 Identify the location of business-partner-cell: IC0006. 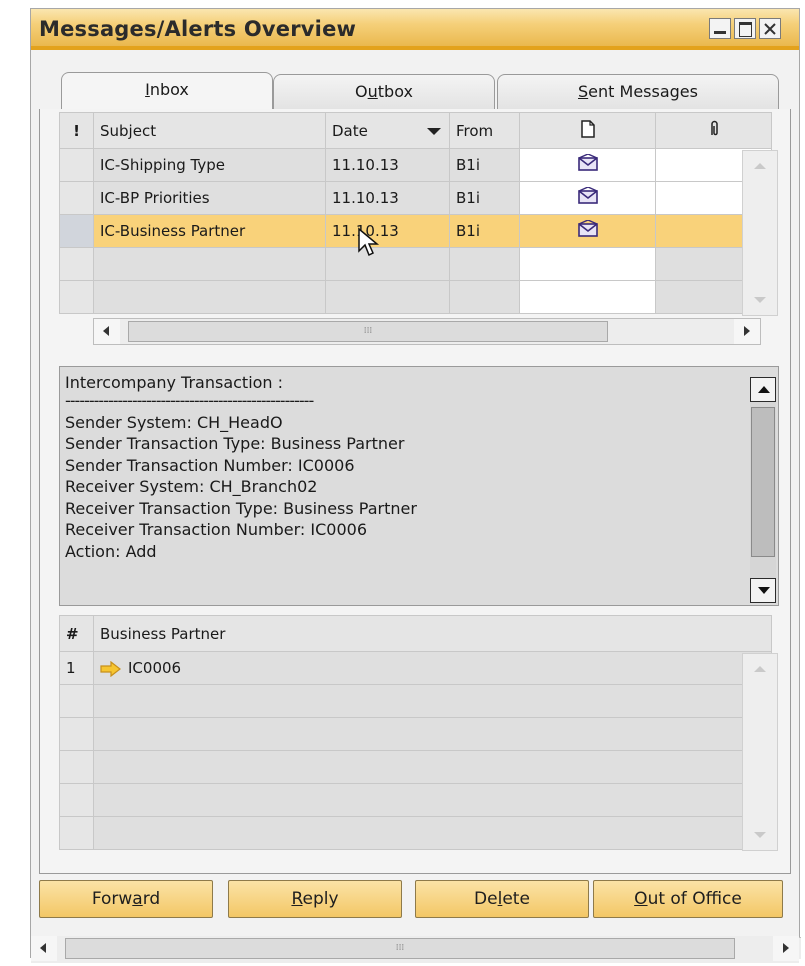
(432, 668).